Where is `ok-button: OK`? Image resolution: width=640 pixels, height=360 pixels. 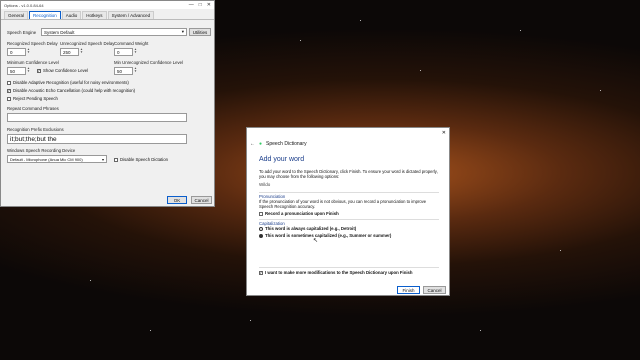
ok-button: OK is located at coordinates (177, 200).